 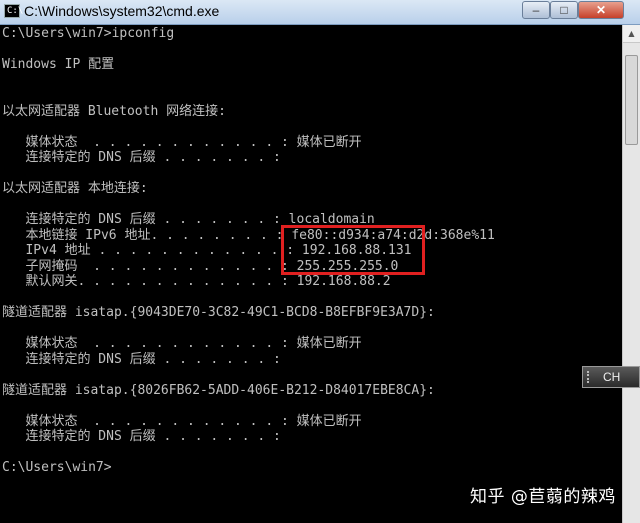 I want to click on console-line: C:\Users\win7>ipconfig, so click(x=88, y=33).